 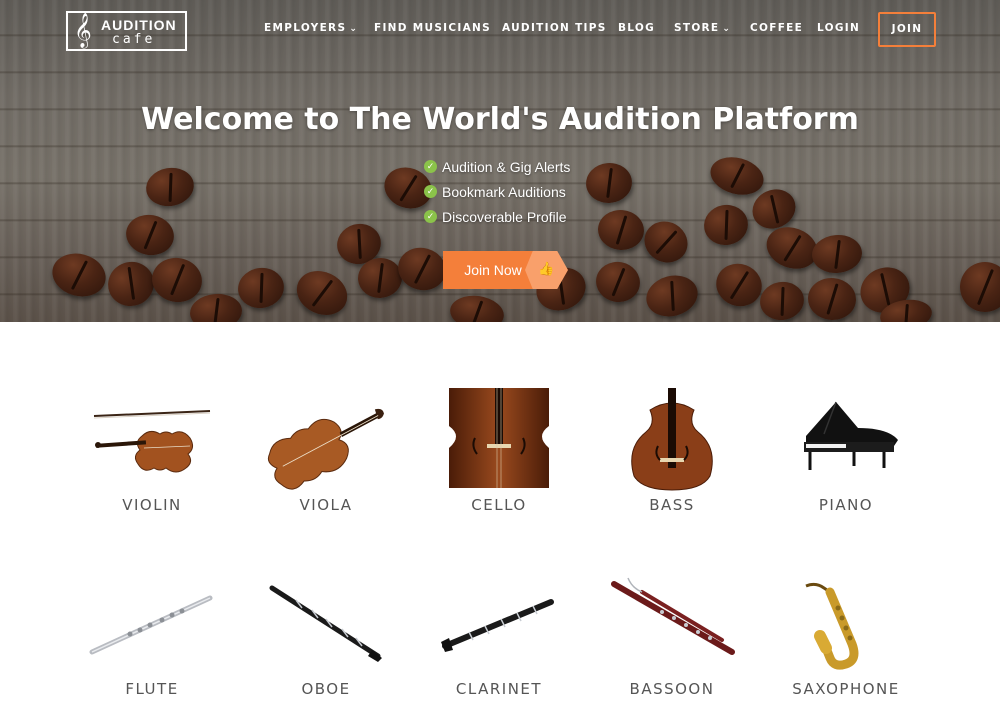 I want to click on nav-item-label: FIND MUSICIANS, so click(x=432, y=28).